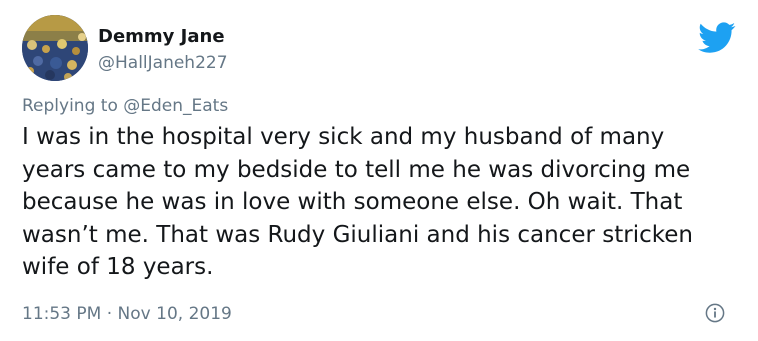 The width and height of the screenshot is (758, 341). I want to click on tweet-time: 11:53 PM, so click(62, 314).